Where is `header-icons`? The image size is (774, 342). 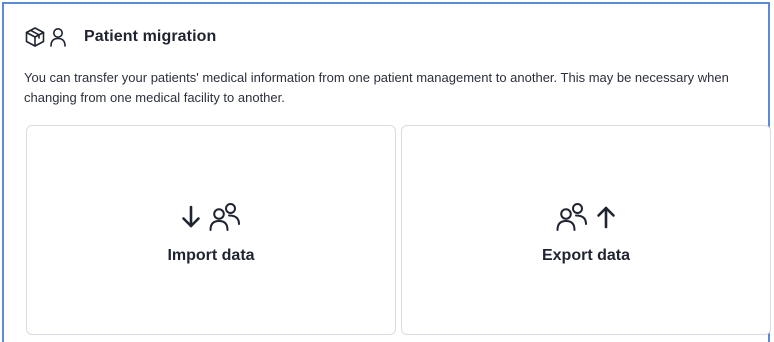
header-icons is located at coordinates (45, 37).